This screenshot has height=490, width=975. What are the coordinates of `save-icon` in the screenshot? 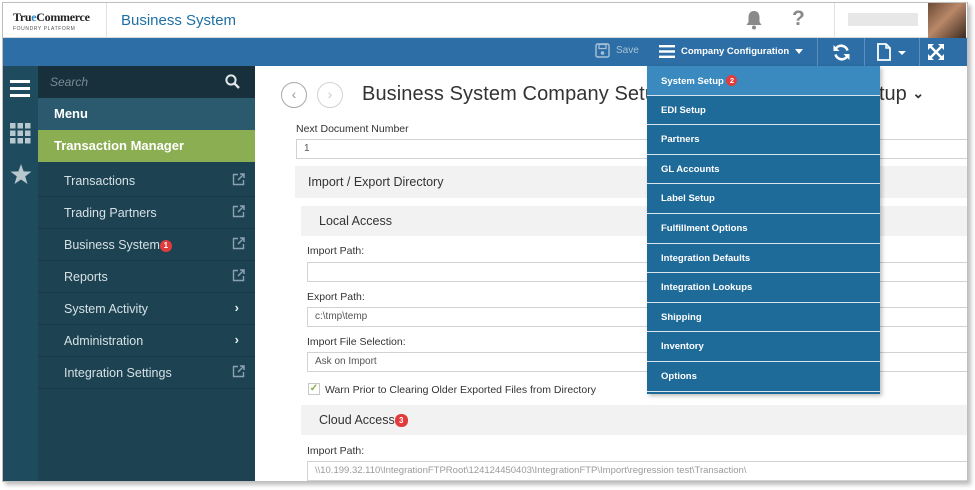 It's located at (602, 50).